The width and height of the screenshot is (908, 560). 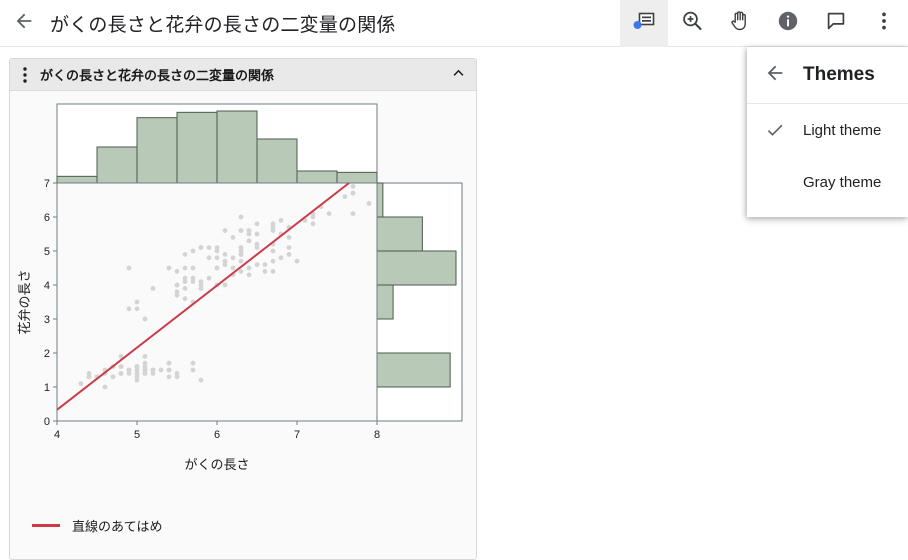 I want to click on themes-menu: Themes Light theme Gray theme, so click(x=827, y=132).